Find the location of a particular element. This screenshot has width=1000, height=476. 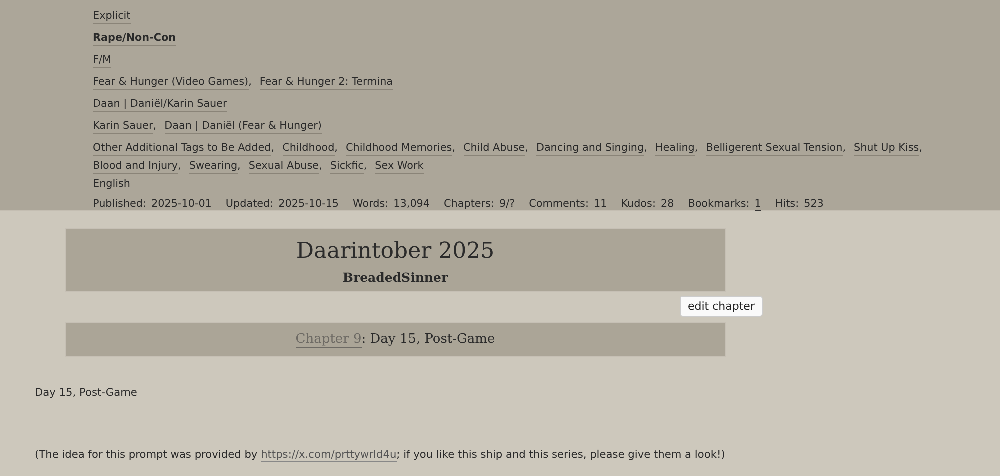

stat-label: Words: is located at coordinates (371, 204).